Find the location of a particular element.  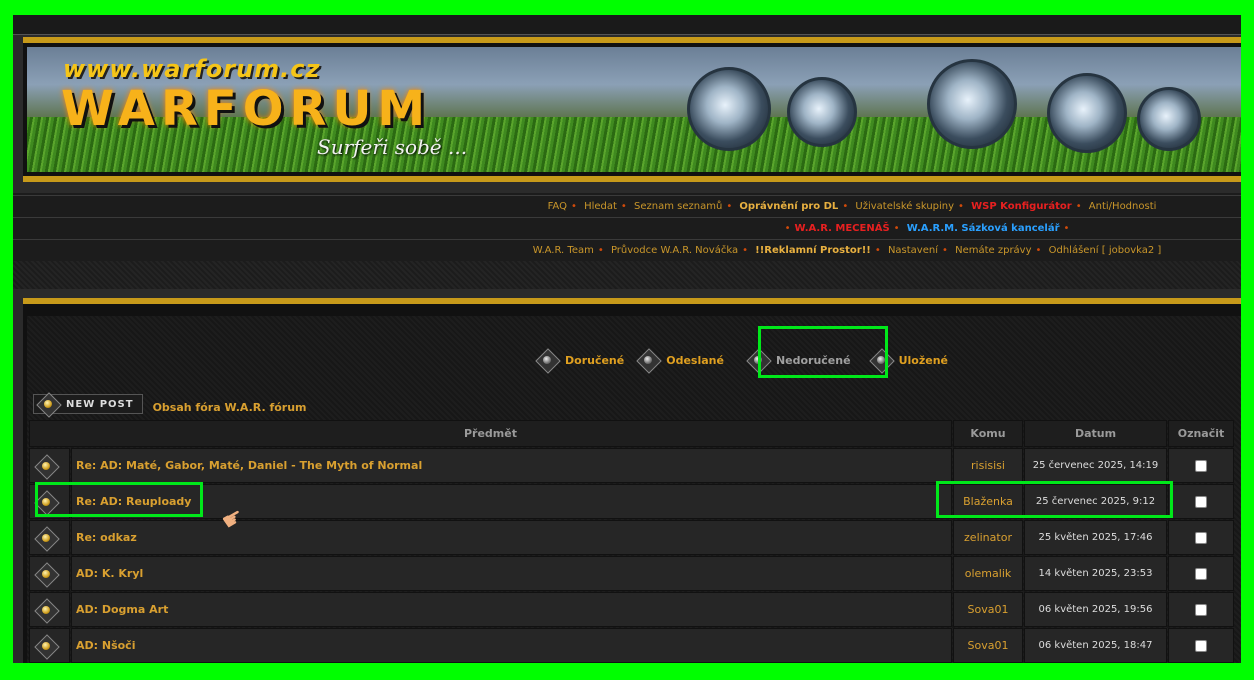

nav-war-team: W.A.R. Team is located at coordinates (563, 250).